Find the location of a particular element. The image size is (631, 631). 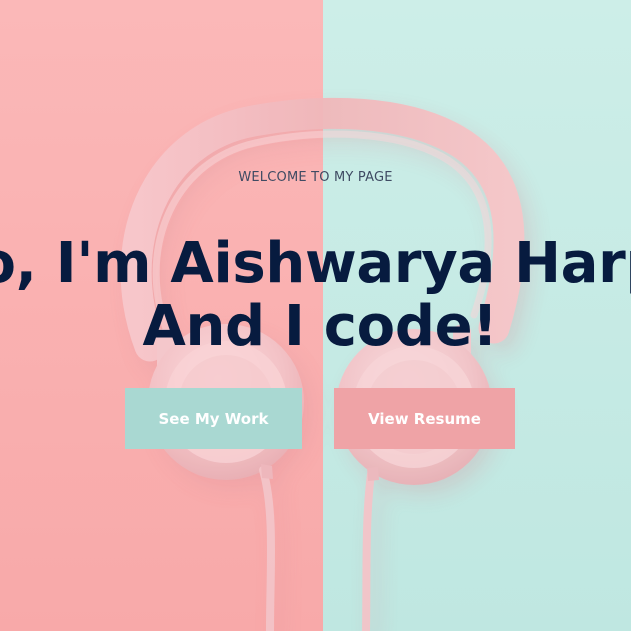

see-my-work-button: See My Work is located at coordinates (213, 418).